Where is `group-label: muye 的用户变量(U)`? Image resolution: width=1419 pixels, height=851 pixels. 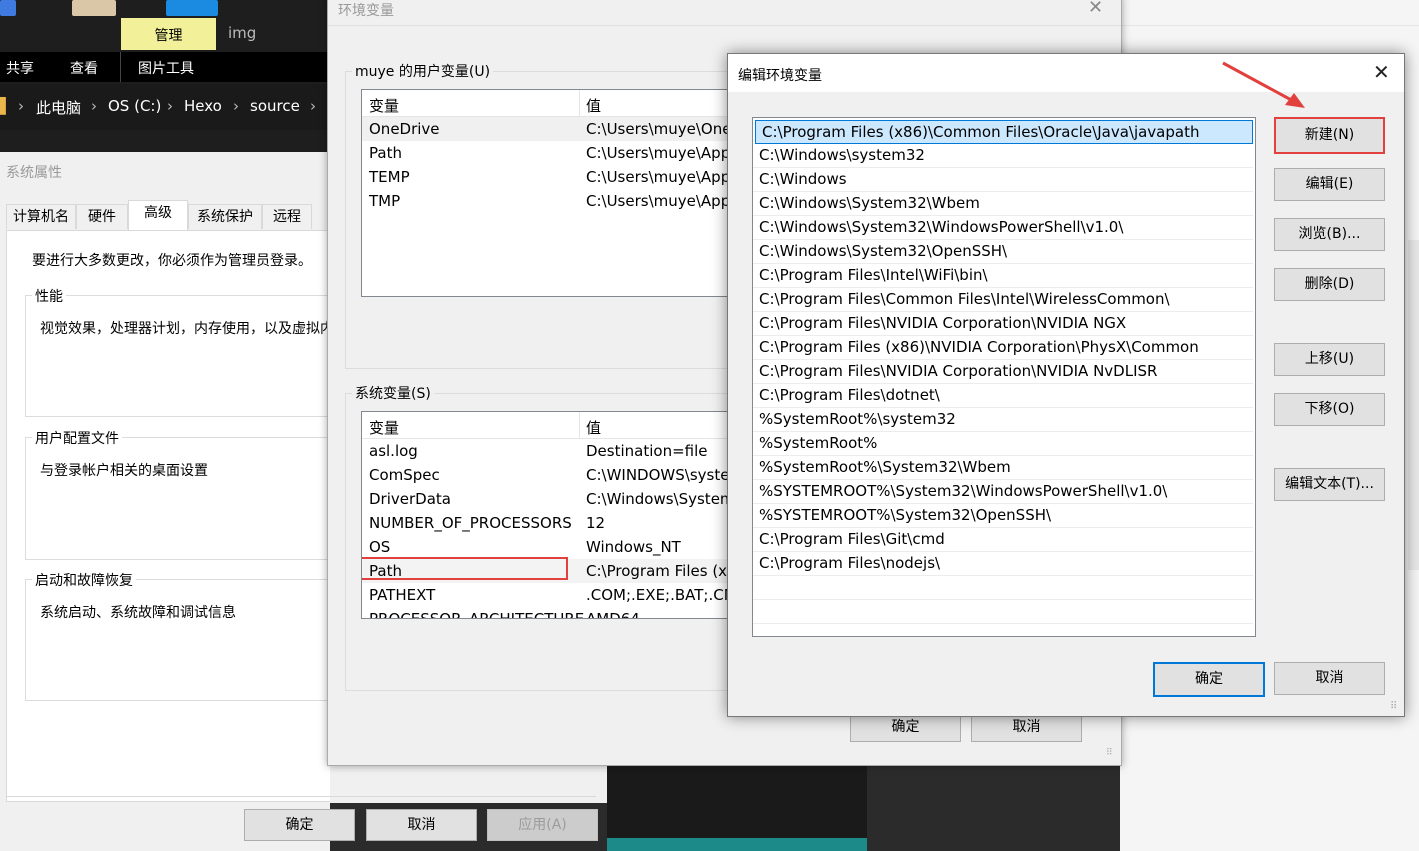 group-label: muye 的用户变量(U) is located at coordinates (423, 71).